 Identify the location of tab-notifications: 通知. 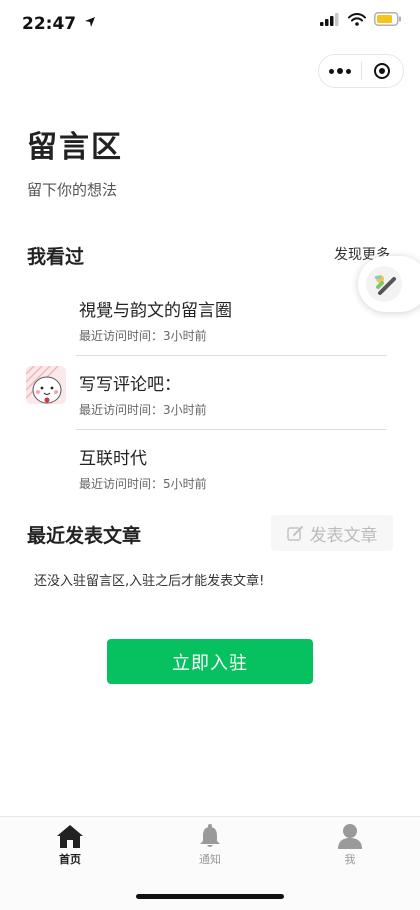
(210, 847).